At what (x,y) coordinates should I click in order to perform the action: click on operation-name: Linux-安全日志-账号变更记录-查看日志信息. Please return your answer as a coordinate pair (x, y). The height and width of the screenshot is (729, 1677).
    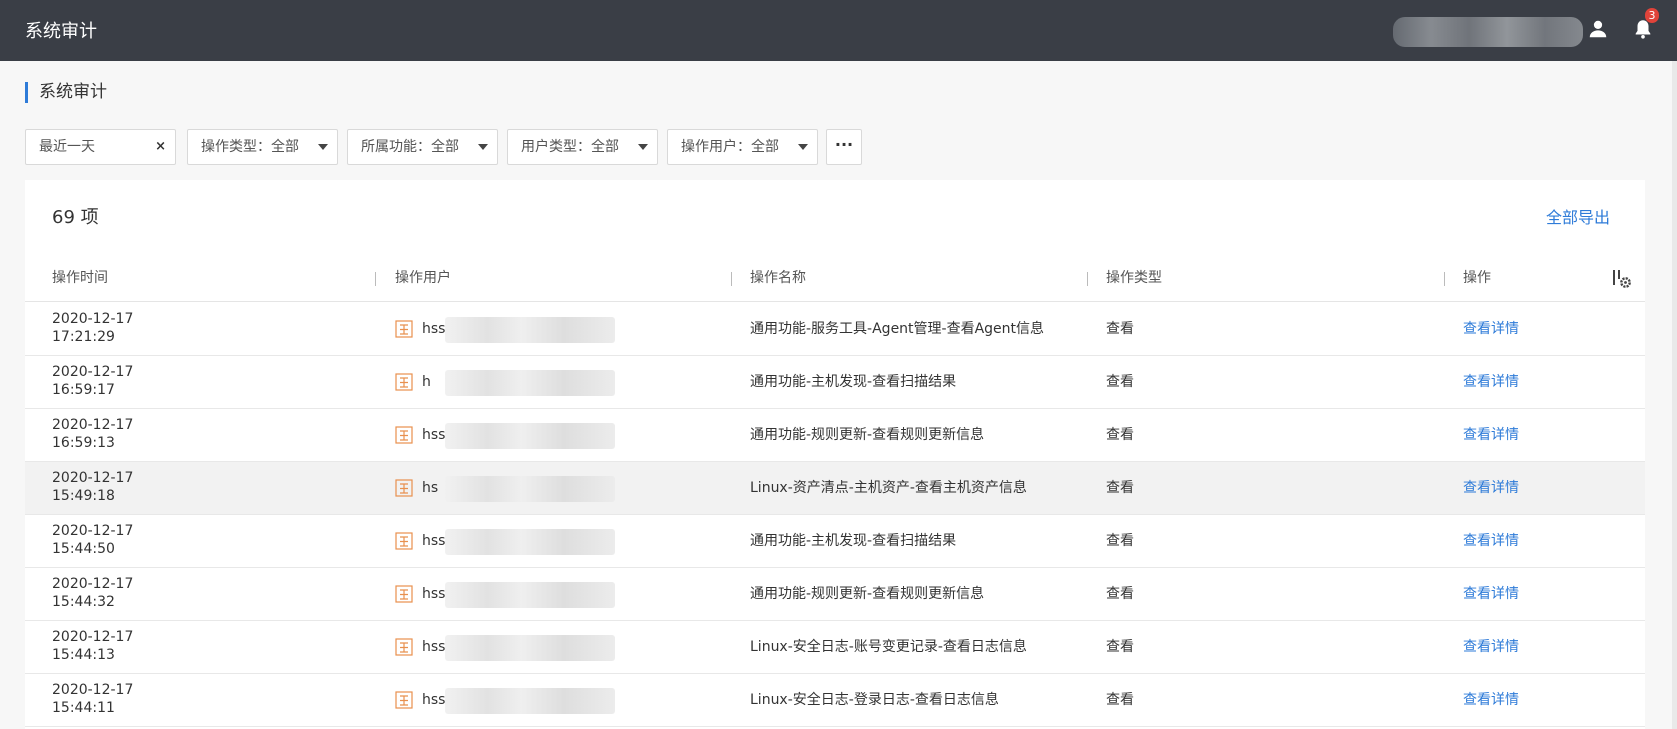
    Looking at the image, I should click on (888, 647).